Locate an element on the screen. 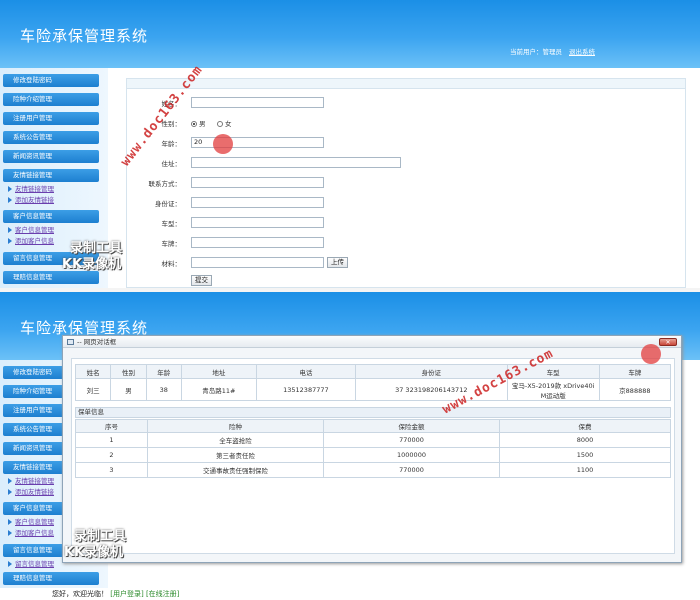  policy-section-title: 保单信息 is located at coordinates (373, 412).